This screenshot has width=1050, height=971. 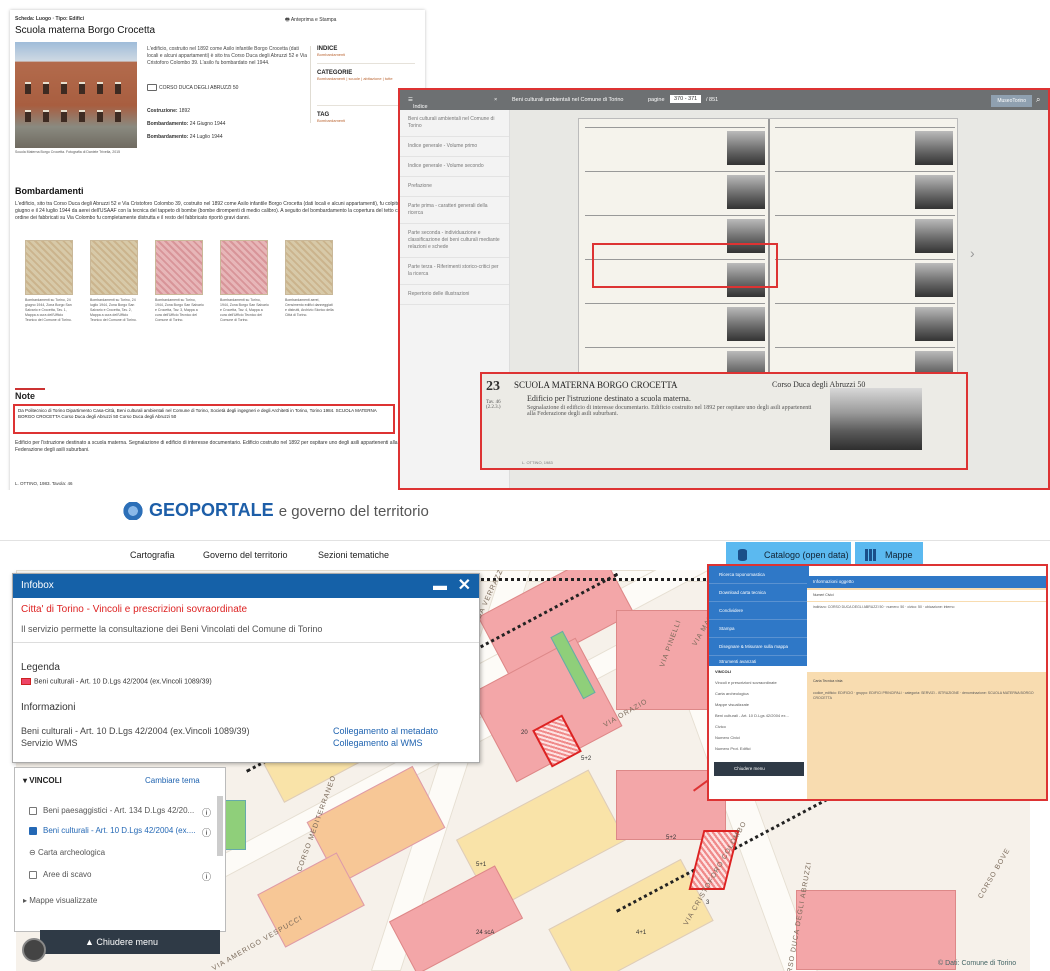 What do you see at coordinates (418, 103) in the screenshot?
I see `index-toggle: ☰ Indice` at bounding box center [418, 103].